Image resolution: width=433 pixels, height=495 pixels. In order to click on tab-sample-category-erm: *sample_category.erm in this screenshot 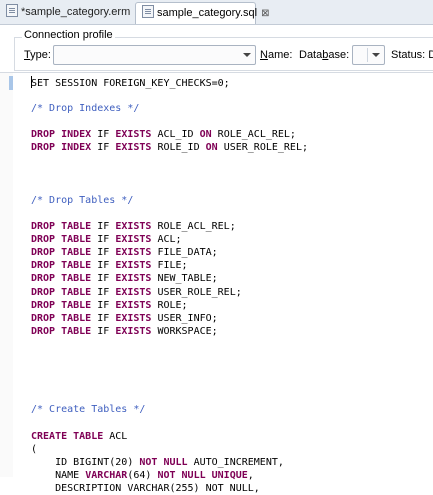, I will do `click(67, 12)`.